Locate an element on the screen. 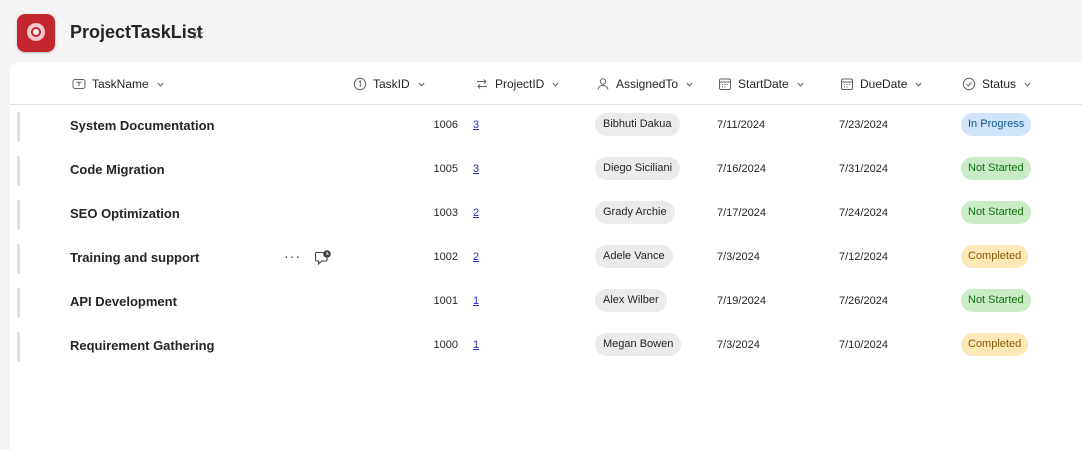  task-id: 1002 is located at coordinates (445, 257).